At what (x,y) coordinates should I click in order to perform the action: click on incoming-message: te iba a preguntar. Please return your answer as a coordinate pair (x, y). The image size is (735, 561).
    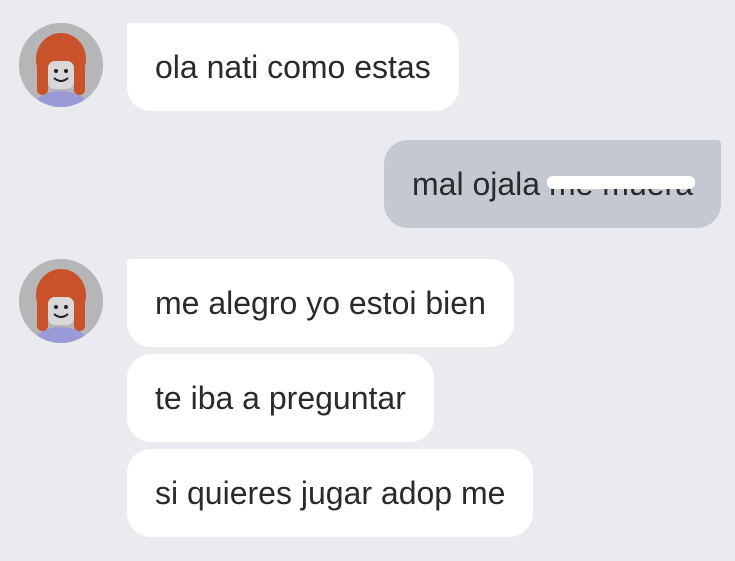
    Looking at the image, I should click on (280, 398).